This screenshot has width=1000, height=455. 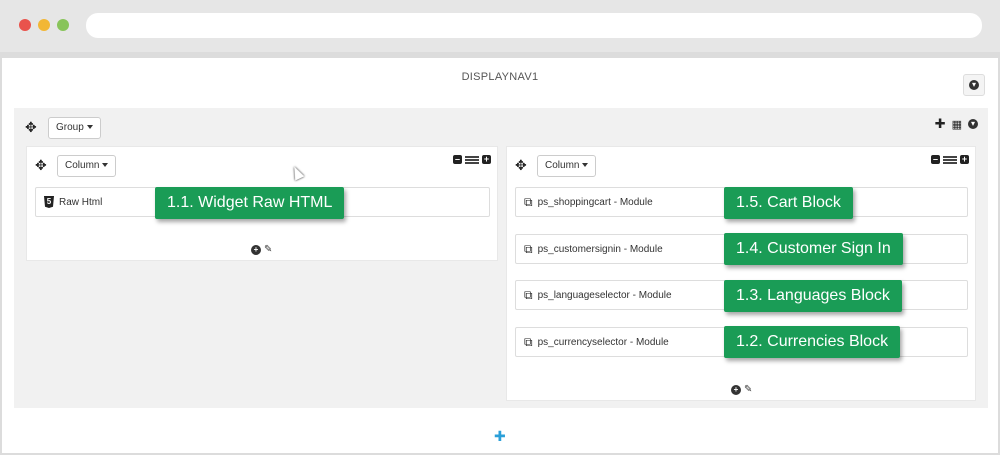 I want to click on close-window-dot, so click(x=25, y=25).